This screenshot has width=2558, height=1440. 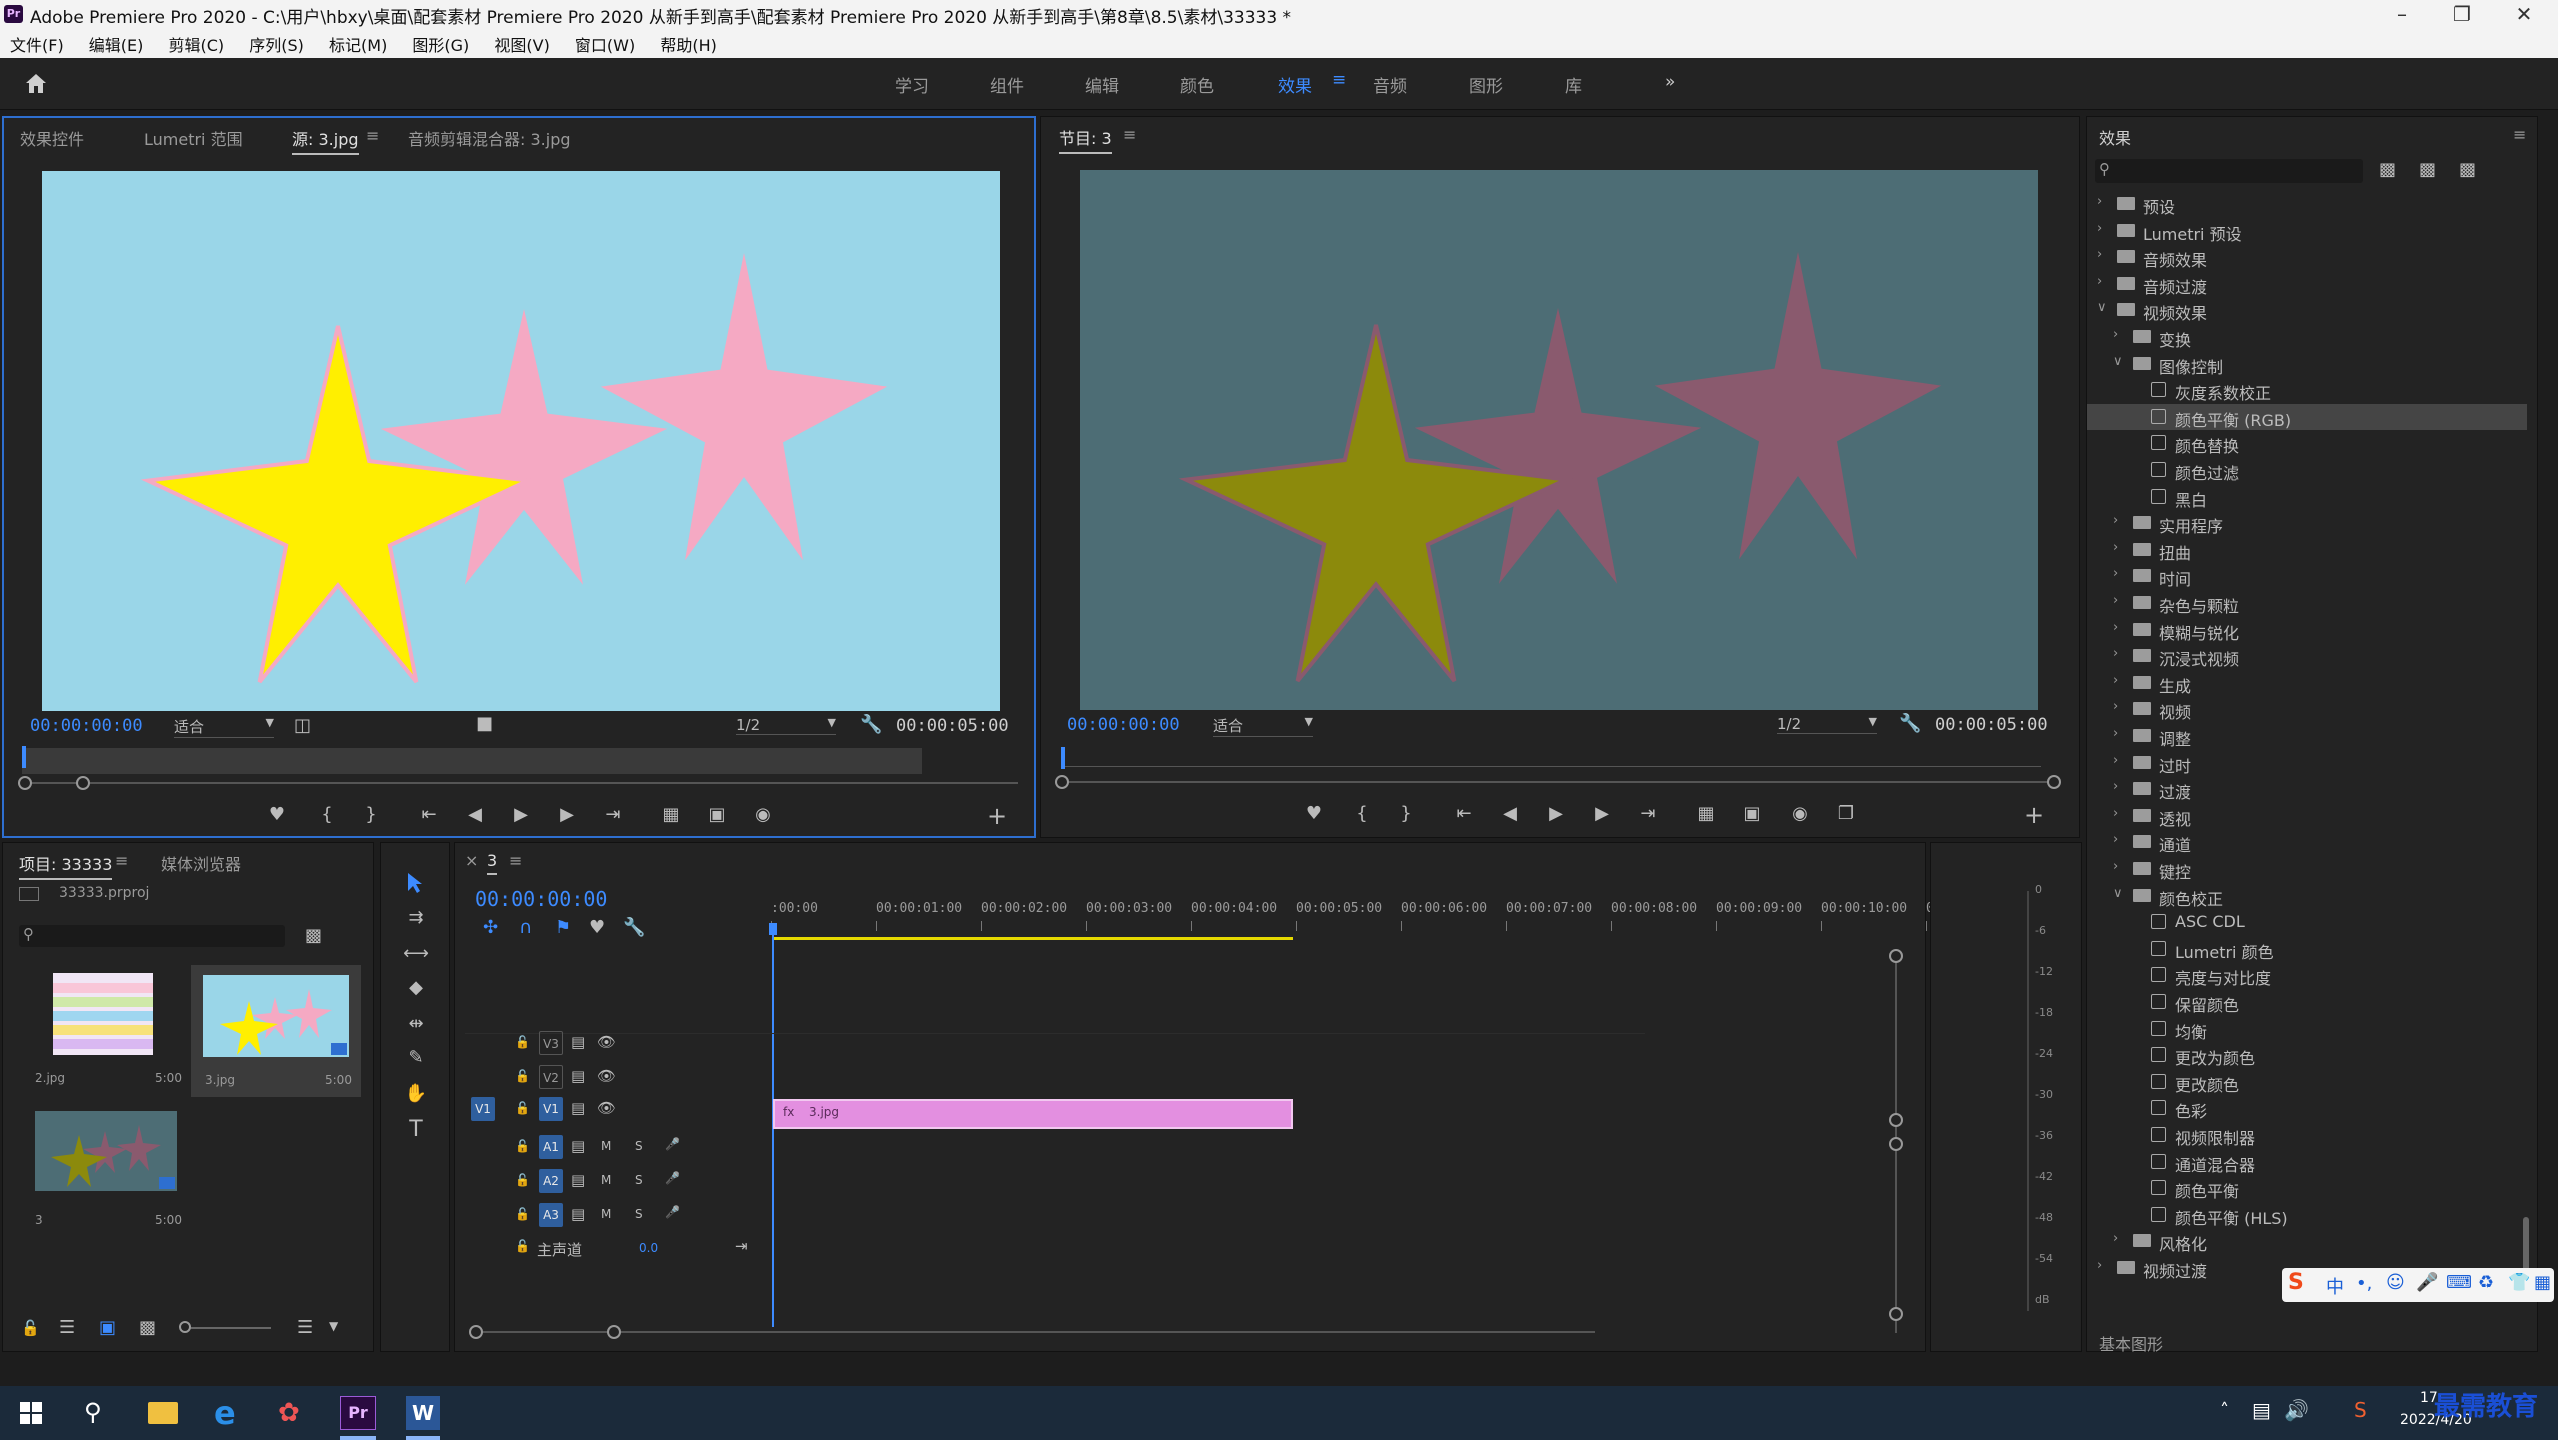 I want to click on emoji-icon: ☺, so click(x=2395, y=1282).